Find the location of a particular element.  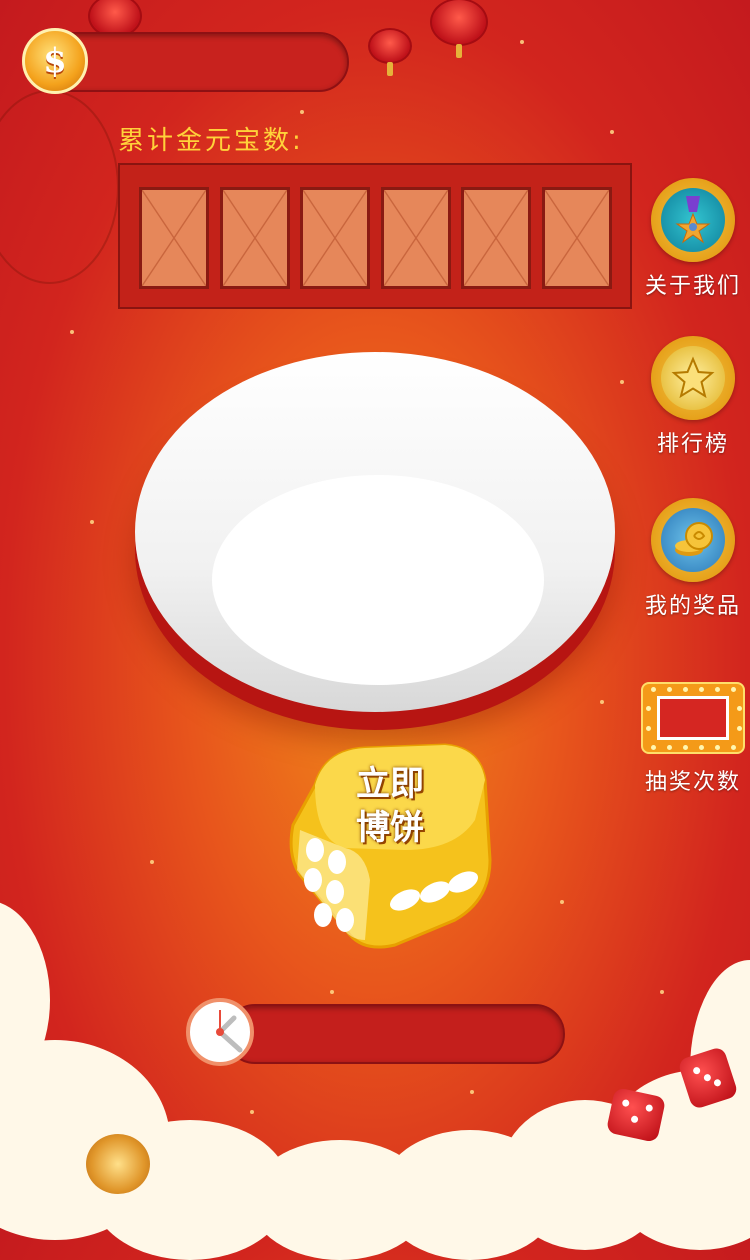

medal-icon is located at coordinates (693, 220).